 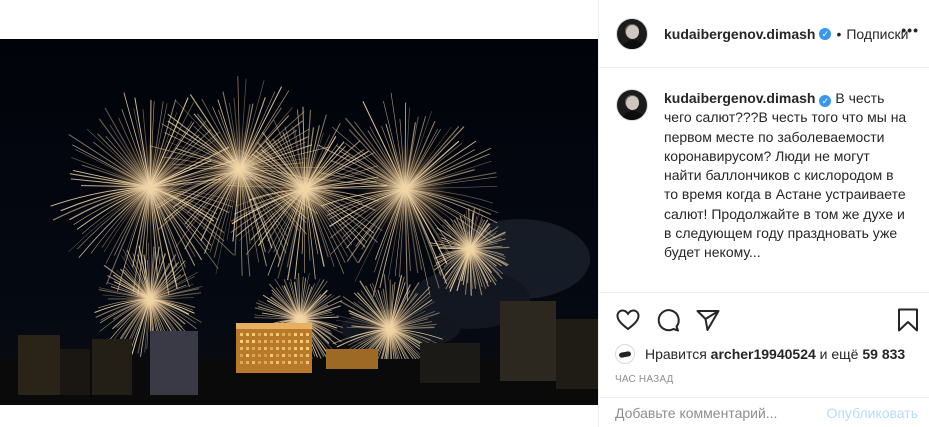 What do you see at coordinates (632, 33) in the screenshot?
I see `avatar` at bounding box center [632, 33].